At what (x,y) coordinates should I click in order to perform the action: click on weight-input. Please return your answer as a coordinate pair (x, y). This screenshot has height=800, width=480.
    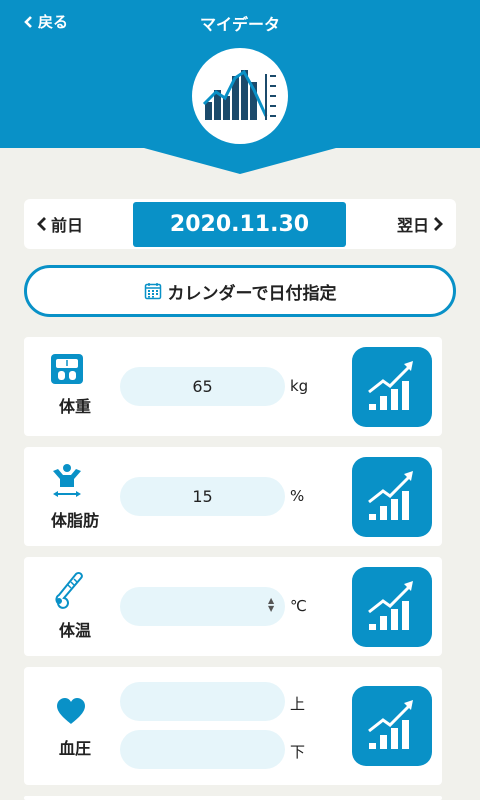
    Looking at the image, I should click on (202, 386).